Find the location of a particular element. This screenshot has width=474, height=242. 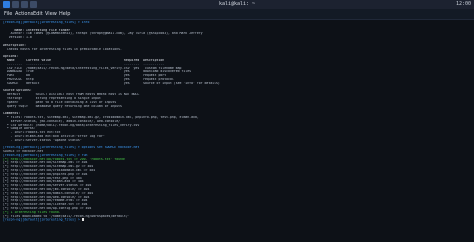

menu-edit: Edit is located at coordinates (38, 14).